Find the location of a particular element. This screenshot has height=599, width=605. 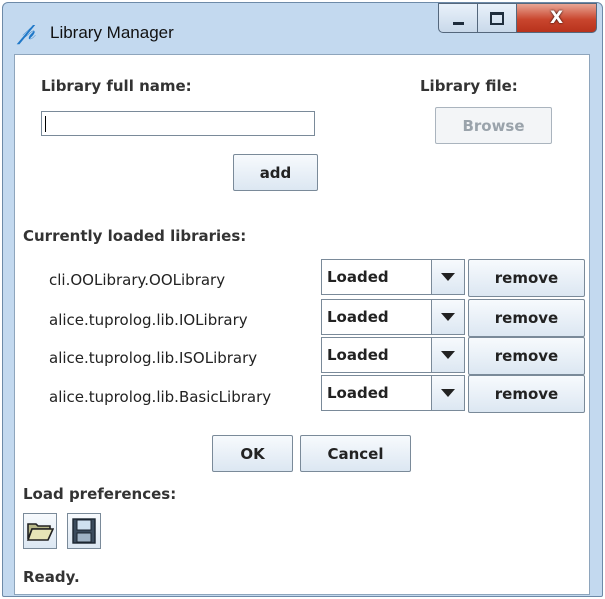

add-button: add is located at coordinates (275, 172).